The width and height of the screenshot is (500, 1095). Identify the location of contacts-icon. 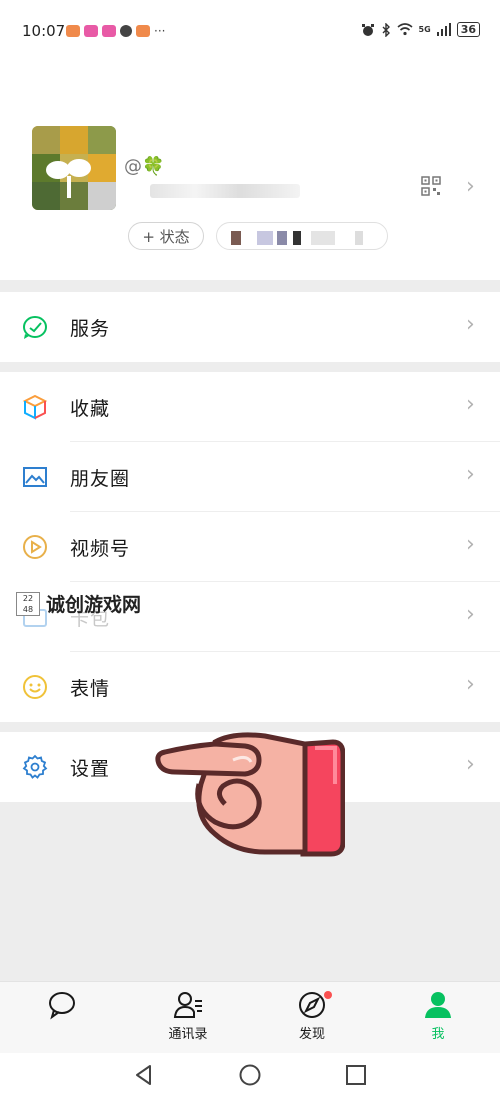
(187, 1005).